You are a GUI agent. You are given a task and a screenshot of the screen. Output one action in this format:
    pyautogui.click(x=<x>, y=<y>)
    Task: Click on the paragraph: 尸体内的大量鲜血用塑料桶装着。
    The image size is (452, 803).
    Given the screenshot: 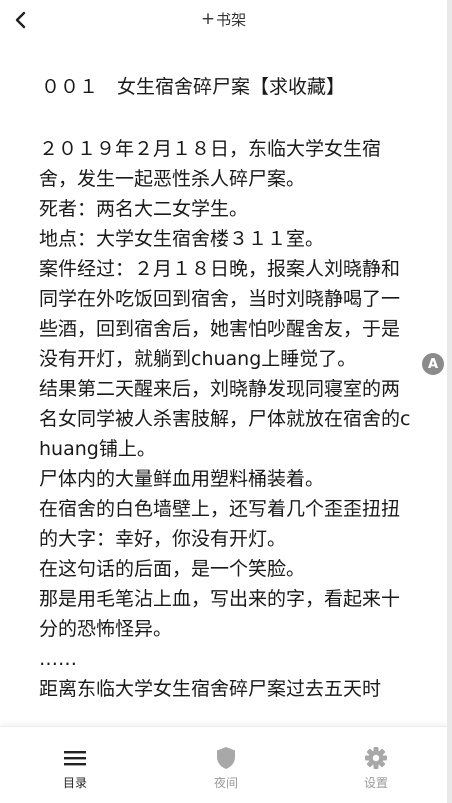 What is the action you would take?
    pyautogui.click(x=182, y=479)
    